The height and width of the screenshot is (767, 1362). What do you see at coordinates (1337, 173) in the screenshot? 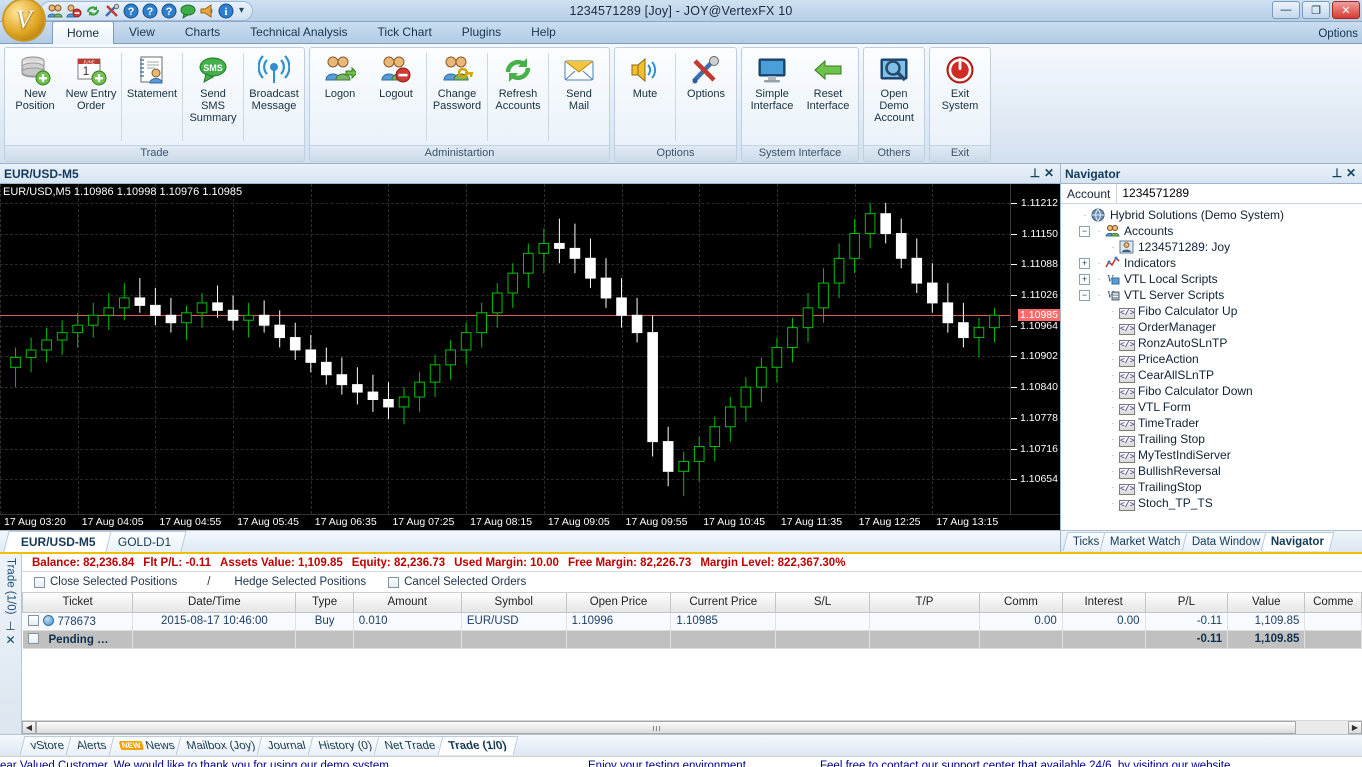
I see `navigator-pin-icon: ⊥` at bounding box center [1337, 173].